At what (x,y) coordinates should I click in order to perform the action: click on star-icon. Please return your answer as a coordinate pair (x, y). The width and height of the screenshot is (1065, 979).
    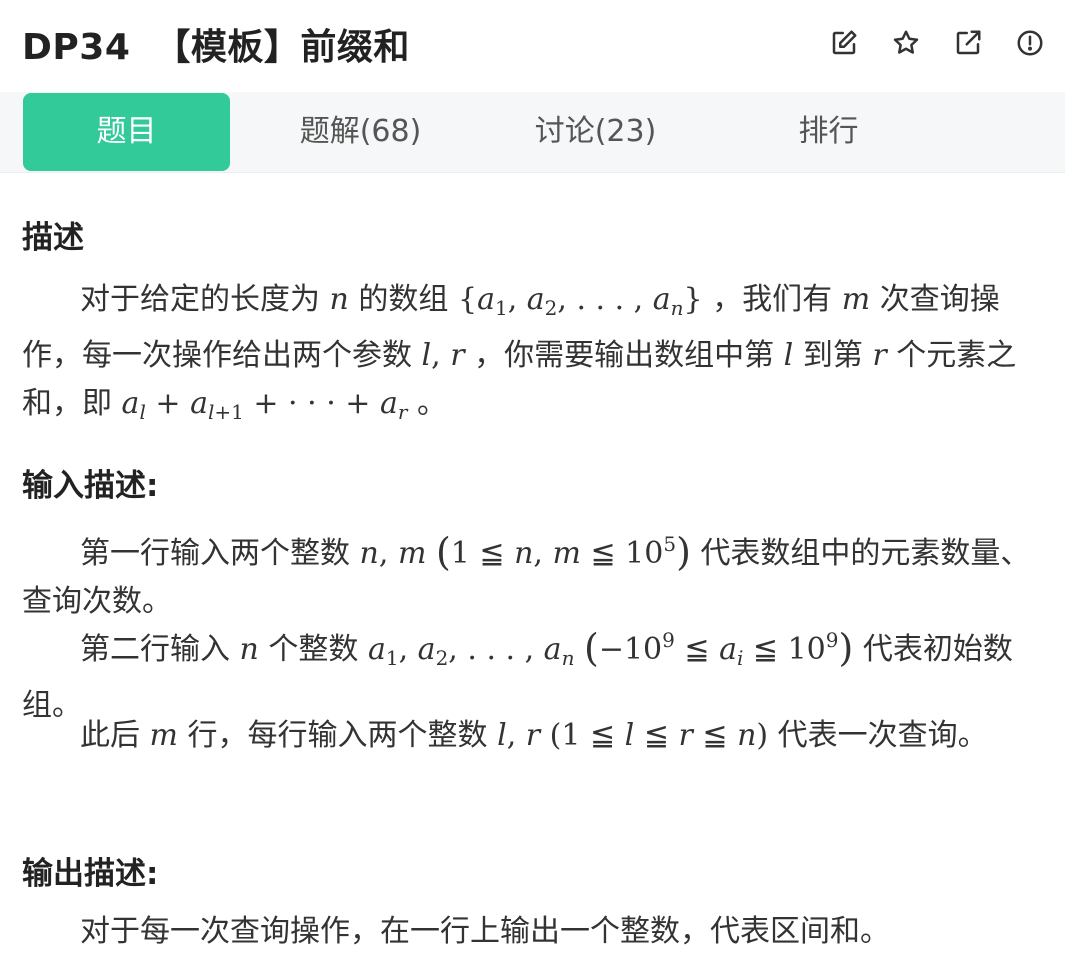
    Looking at the image, I should click on (906, 42).